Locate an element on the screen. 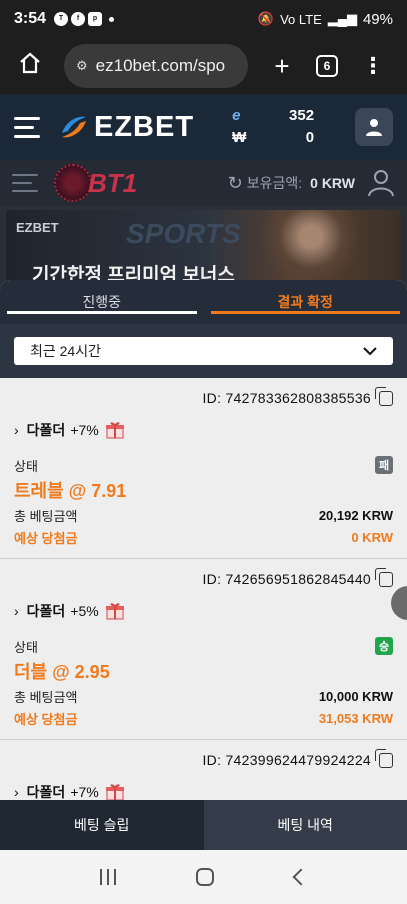  period-select: 최근 24시간 is located at coordinates (203, 351).